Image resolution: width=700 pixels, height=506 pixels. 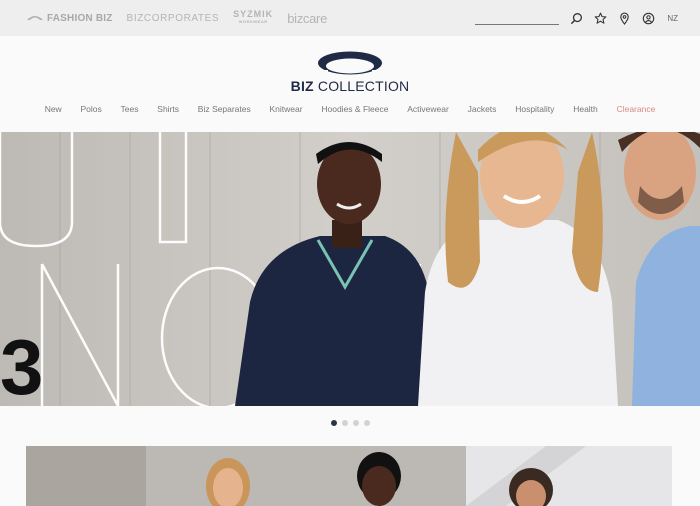 What do you see at coordinates (302, 86) in the screenshot?
I see `logo-text-bold: BIZ` at bounding box center [302, 86].